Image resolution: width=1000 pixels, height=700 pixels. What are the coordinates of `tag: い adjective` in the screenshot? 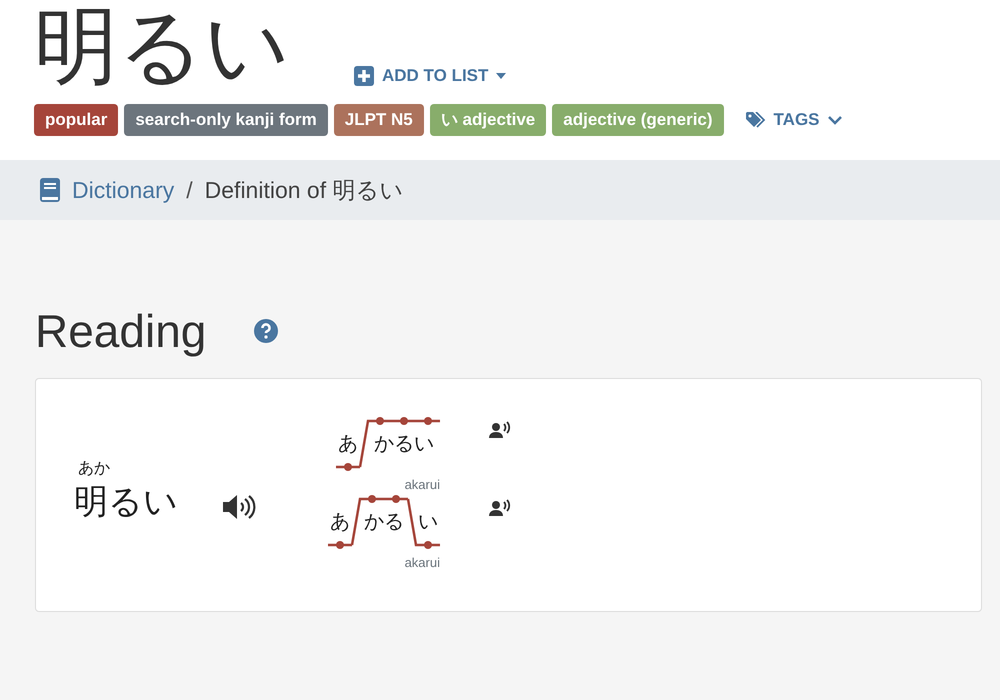 It's located at (488, 120).